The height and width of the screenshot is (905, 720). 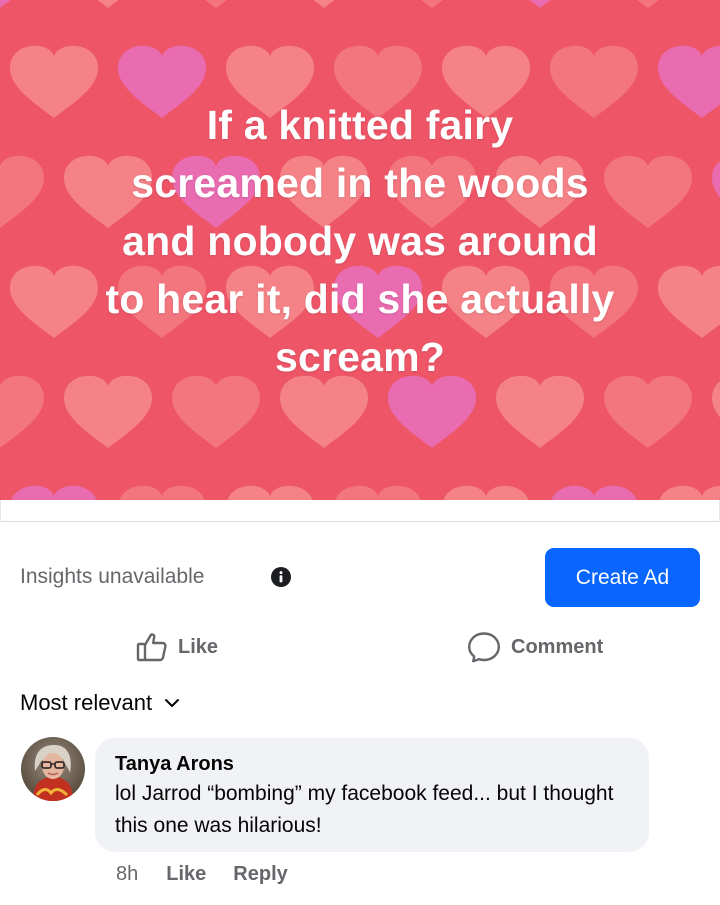 What do you see at coordinates (172, 703) in the screenshot?
I see `chevron-down-icon` at bounding box center [172, 703].